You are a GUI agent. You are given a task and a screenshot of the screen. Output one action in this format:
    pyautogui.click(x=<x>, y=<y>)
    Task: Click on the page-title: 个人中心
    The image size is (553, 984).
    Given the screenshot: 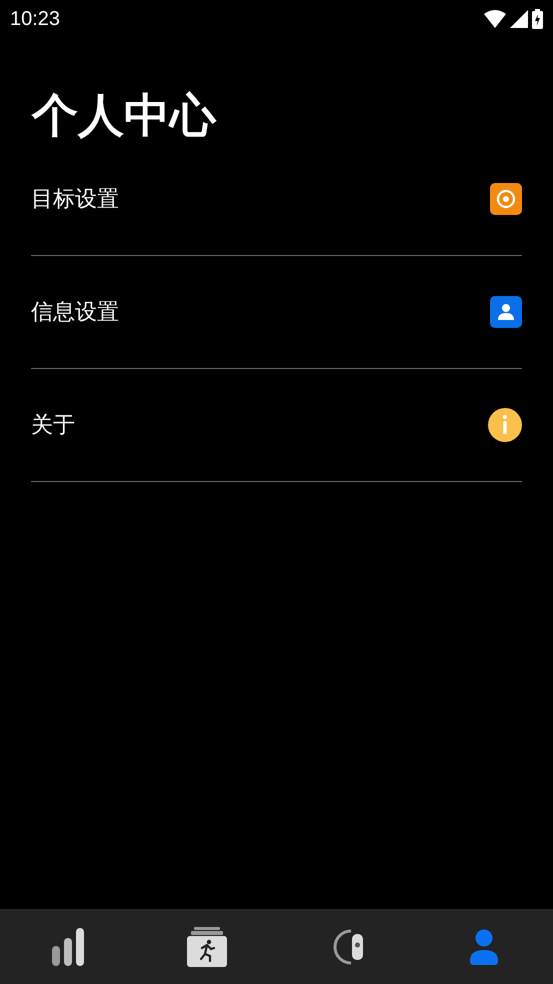 What is the action you would take?
    pyautogui.click(x=125, y=116)
    